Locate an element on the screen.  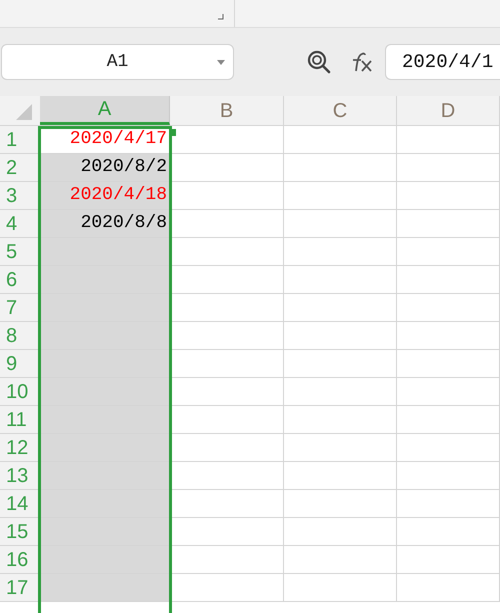
row-header: 15 is located at coordinates (20, 532).